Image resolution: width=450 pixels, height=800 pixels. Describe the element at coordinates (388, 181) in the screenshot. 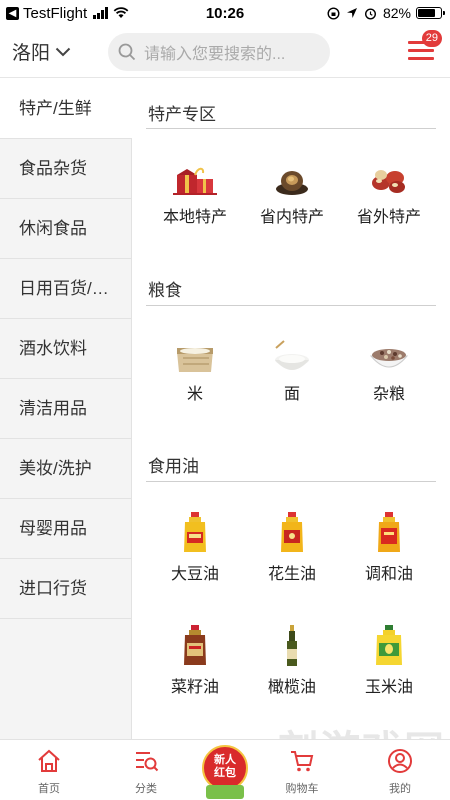

I see `red-dates-icon` at that location.